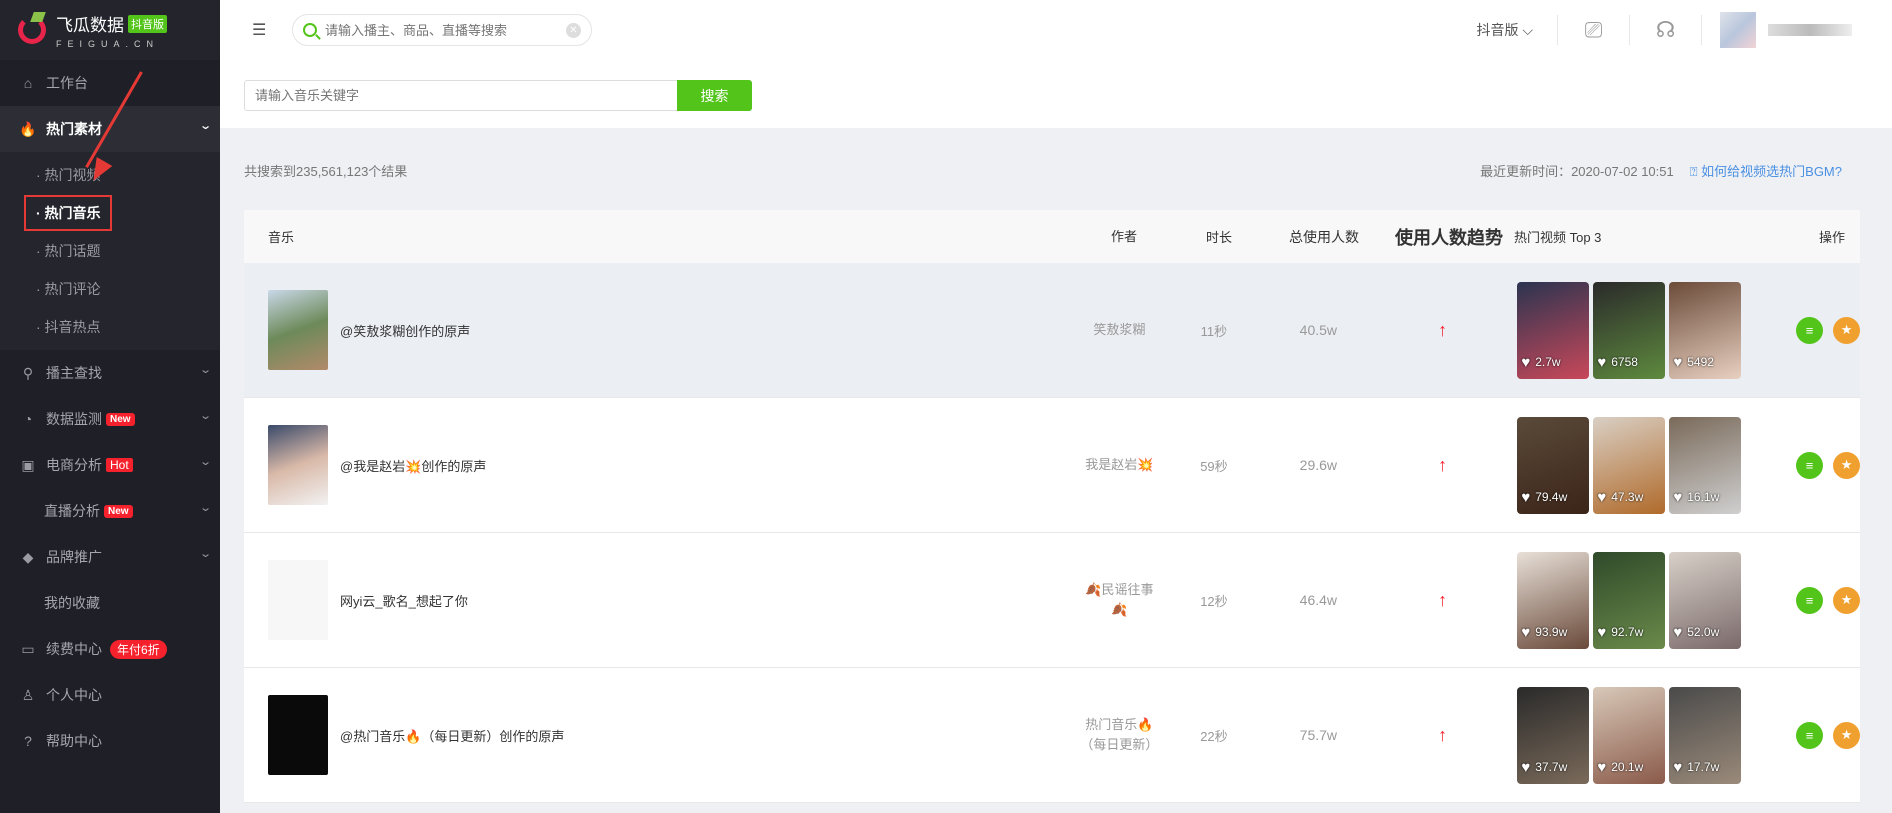 The image size is (1892, 813). What do you see at coordinates (1527, 29) in the screenshot?
I see `chevron-down-icon: ⌵` at bounding box center [1527, 29].